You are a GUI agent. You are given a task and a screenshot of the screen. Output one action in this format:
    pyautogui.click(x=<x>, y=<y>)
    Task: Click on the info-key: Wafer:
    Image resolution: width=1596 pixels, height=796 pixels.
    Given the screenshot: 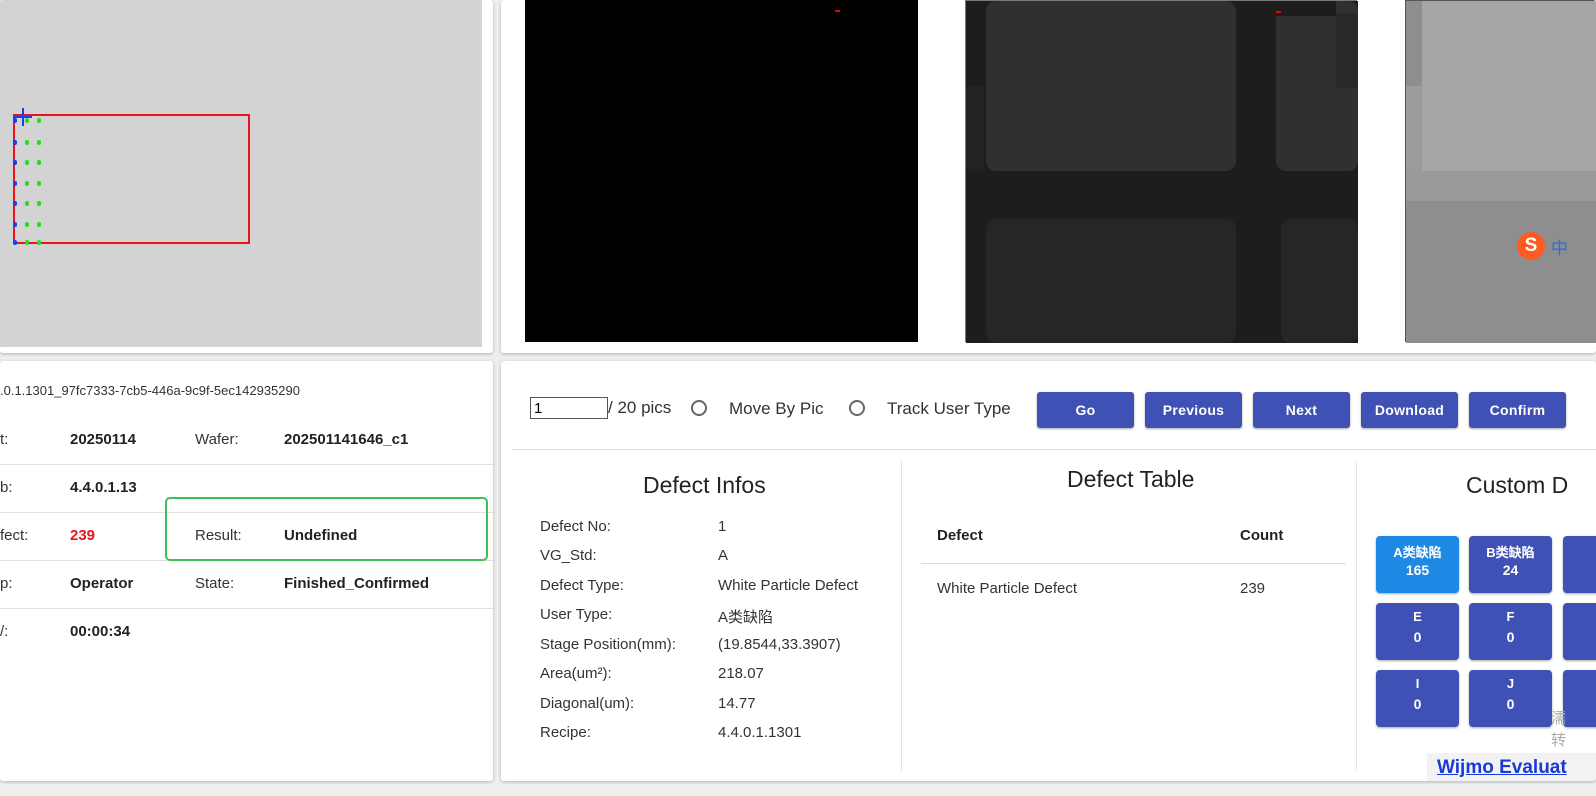 What is the action you would take?
    pyautogui.click(x=217, y=439)
    